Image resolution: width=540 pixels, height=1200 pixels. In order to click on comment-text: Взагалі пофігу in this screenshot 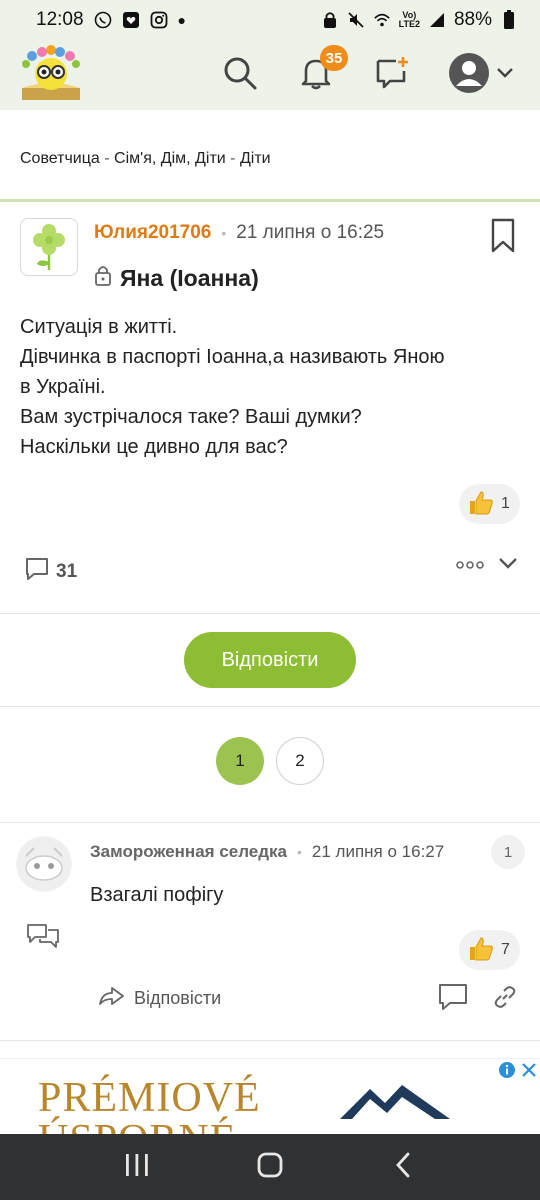, I will do `click(157, 895)`.